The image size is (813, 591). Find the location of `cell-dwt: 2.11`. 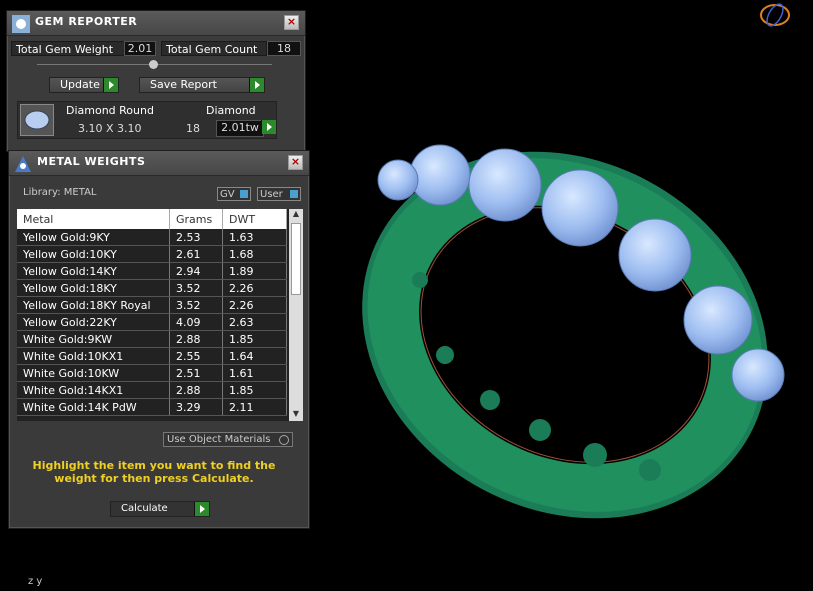

cell-dwt: 2.11 is located at coordinates (254, 407).